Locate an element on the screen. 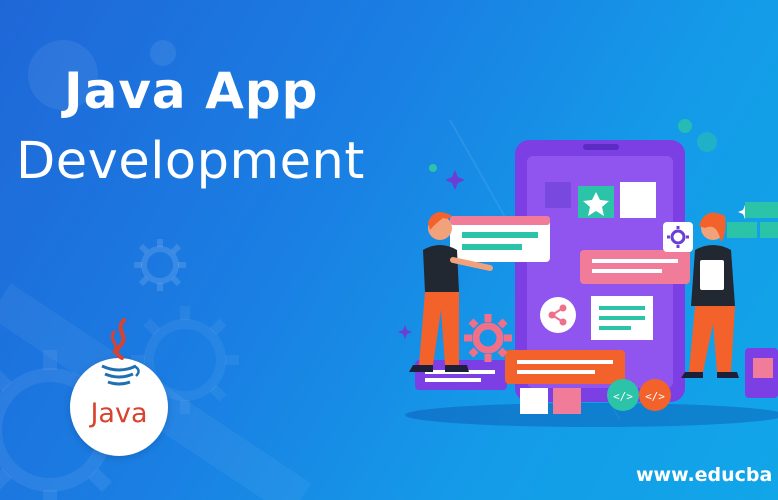 Image resolution: width=778 pixels, height=500 pixels. java-logo: Java is located at coordinates (119, 387).